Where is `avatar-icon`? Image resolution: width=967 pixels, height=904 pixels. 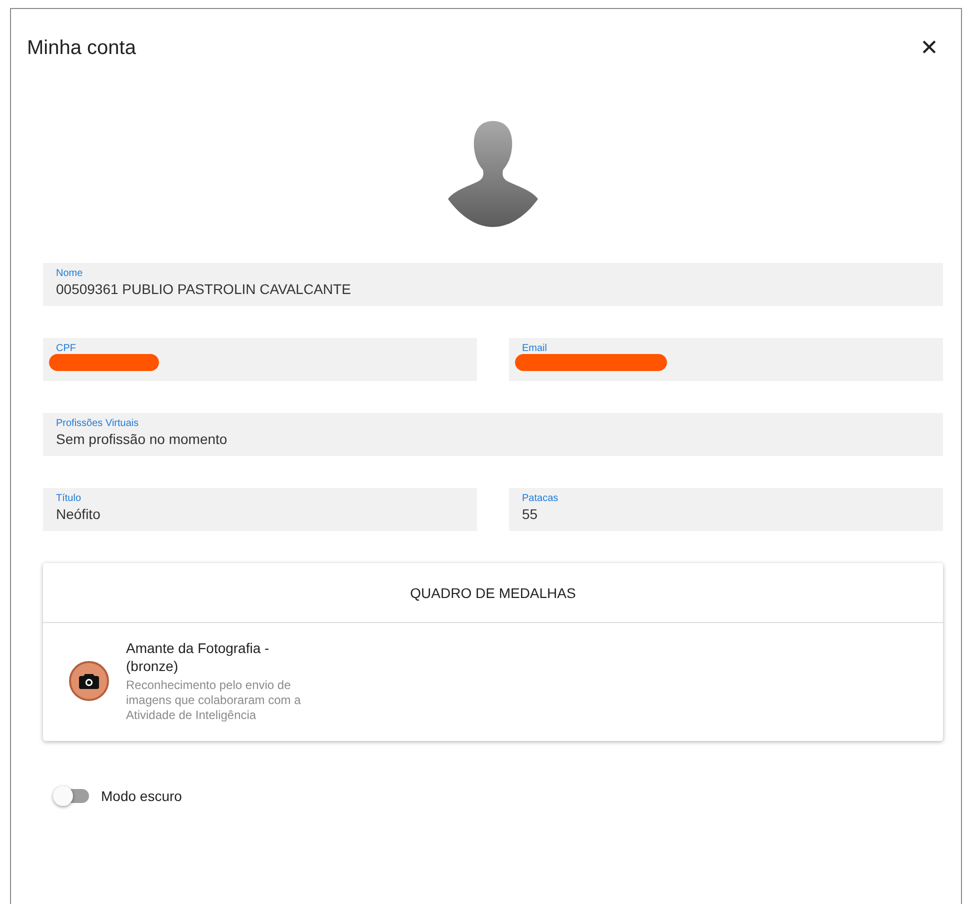 avatar-icon is located at coordinates (493, 174).